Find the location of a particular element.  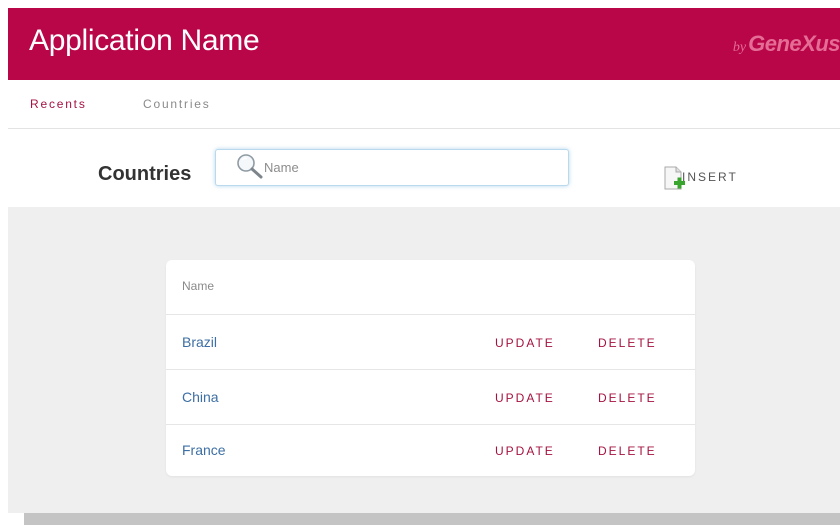

nav-item-countries: Countries is located at coordinates (177, 104).